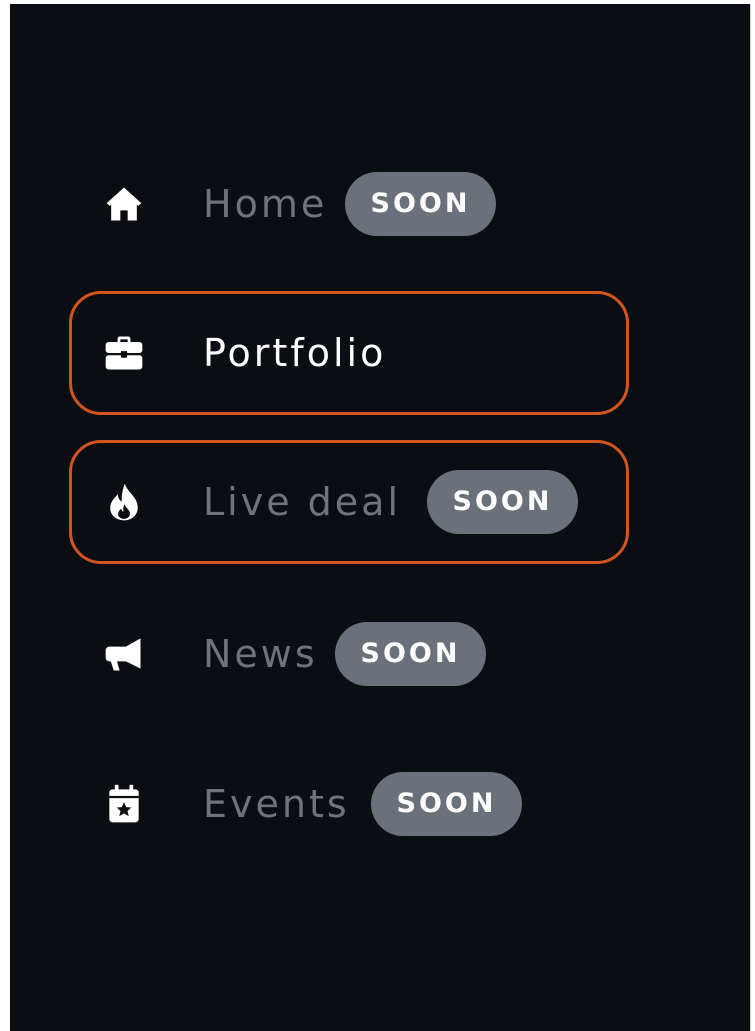  What do you see at coordinates (123, 654) in the screenshot?
I see `megaphone-icon` at bounding box center [123, 654].